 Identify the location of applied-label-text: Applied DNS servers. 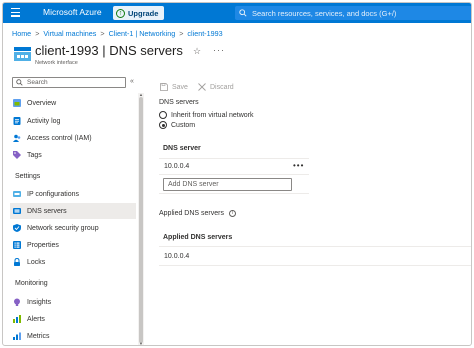
(191, 213).